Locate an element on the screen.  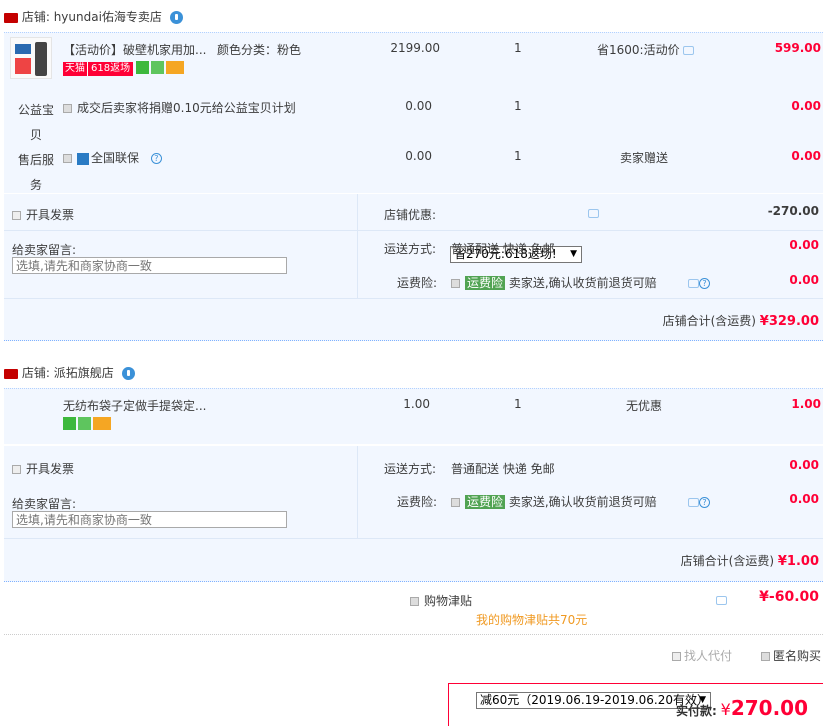
item2-qty: 1 is located at coordinates (518, 404).